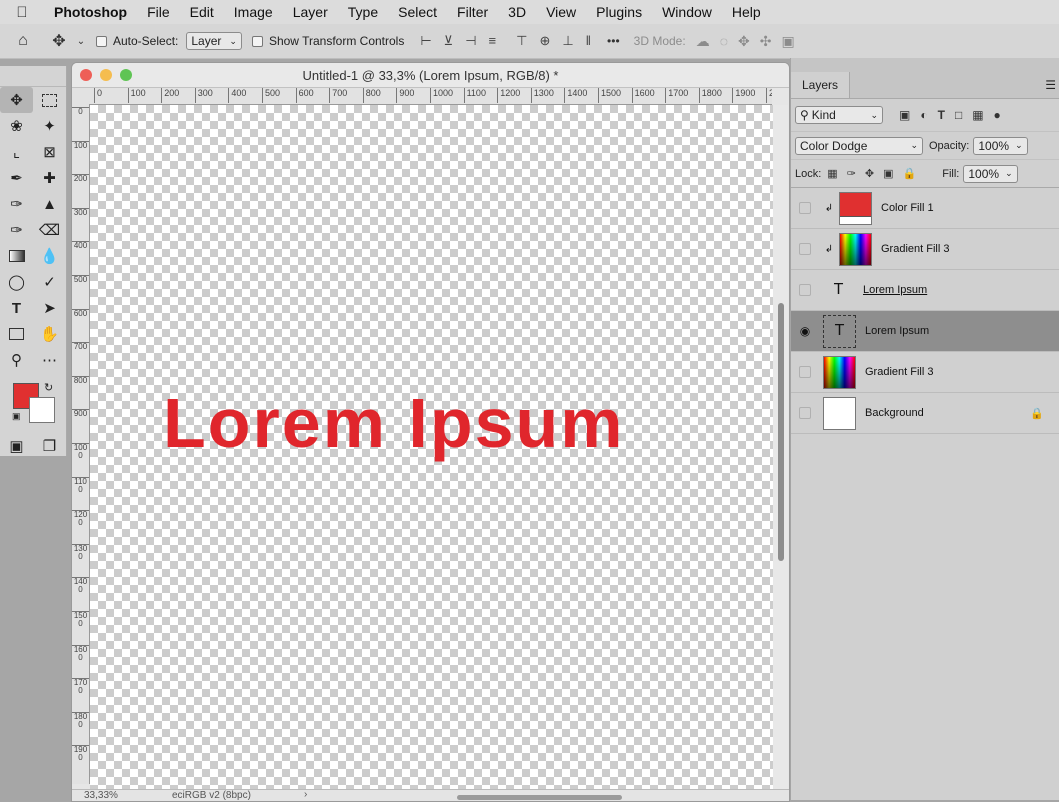 The image size is (1059, 802). Describe the element at coordinates (310, 12) in the screenshot. I see `menu-layer: Layer` at that location.